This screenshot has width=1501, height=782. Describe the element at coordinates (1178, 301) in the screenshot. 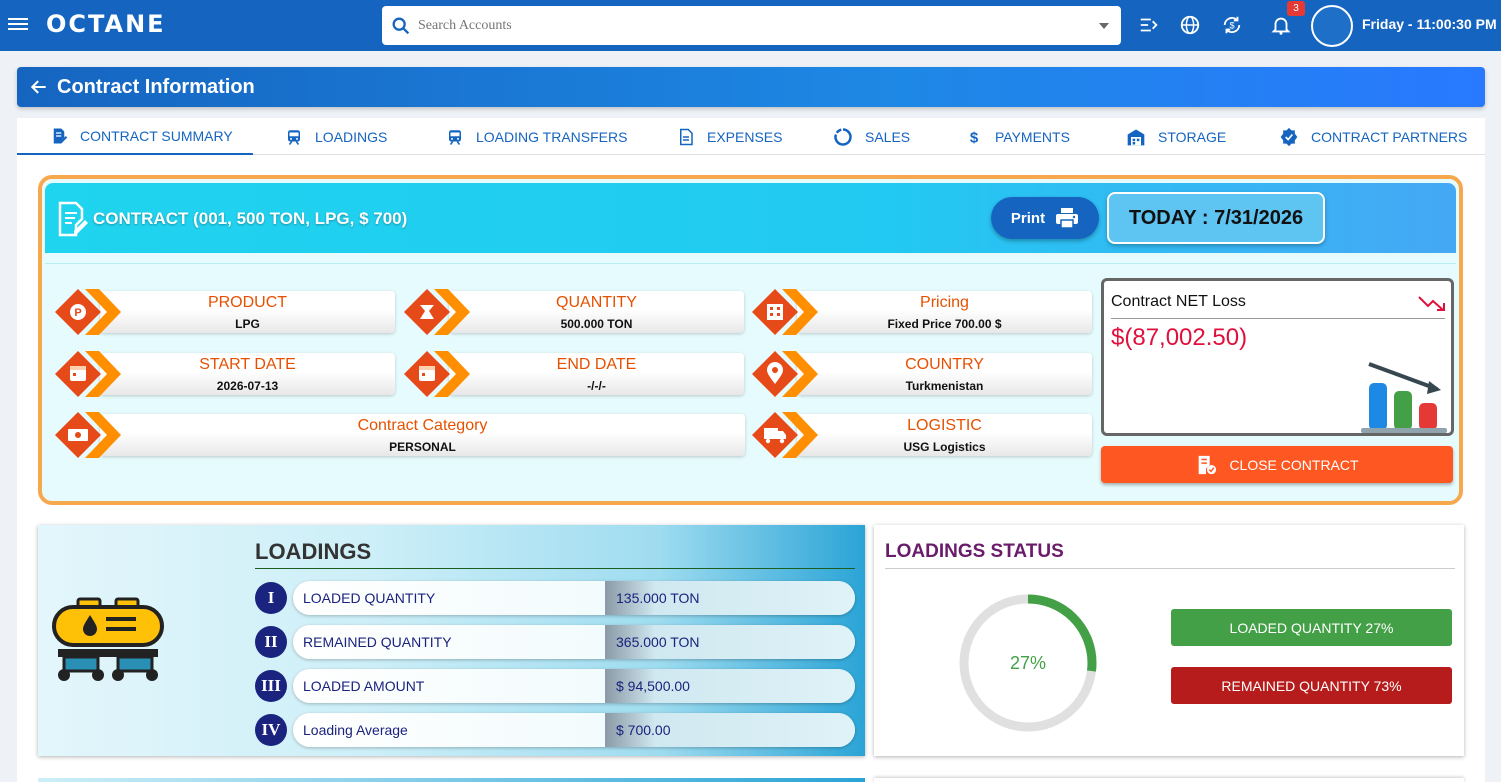

I see `net-loss-title: Contract NET Loss` at that location.